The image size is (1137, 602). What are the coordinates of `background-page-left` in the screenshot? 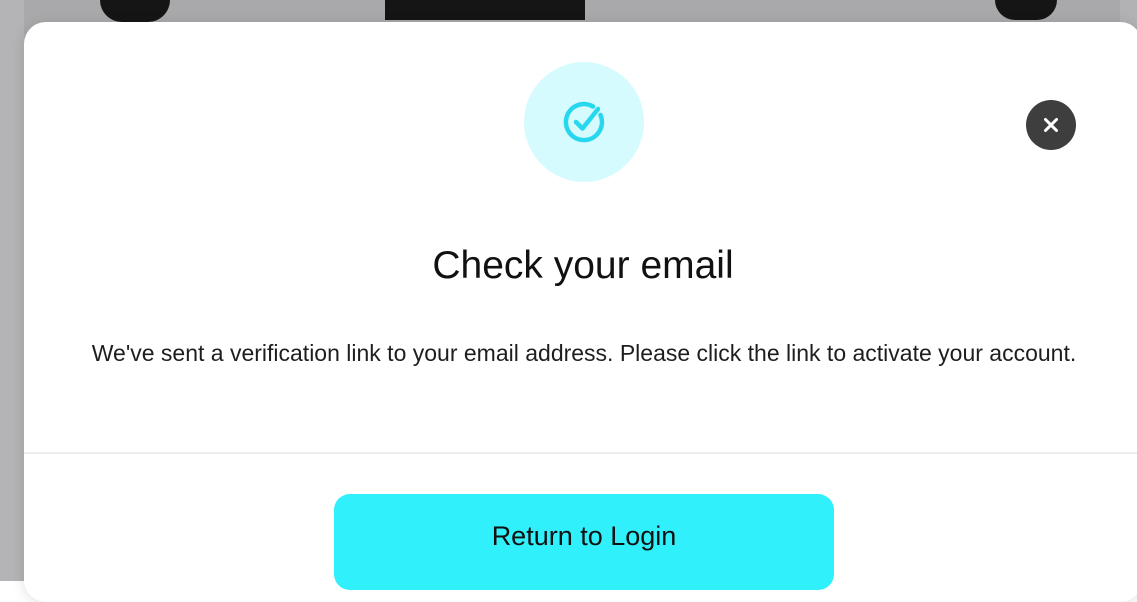 It's located at (12, 290).